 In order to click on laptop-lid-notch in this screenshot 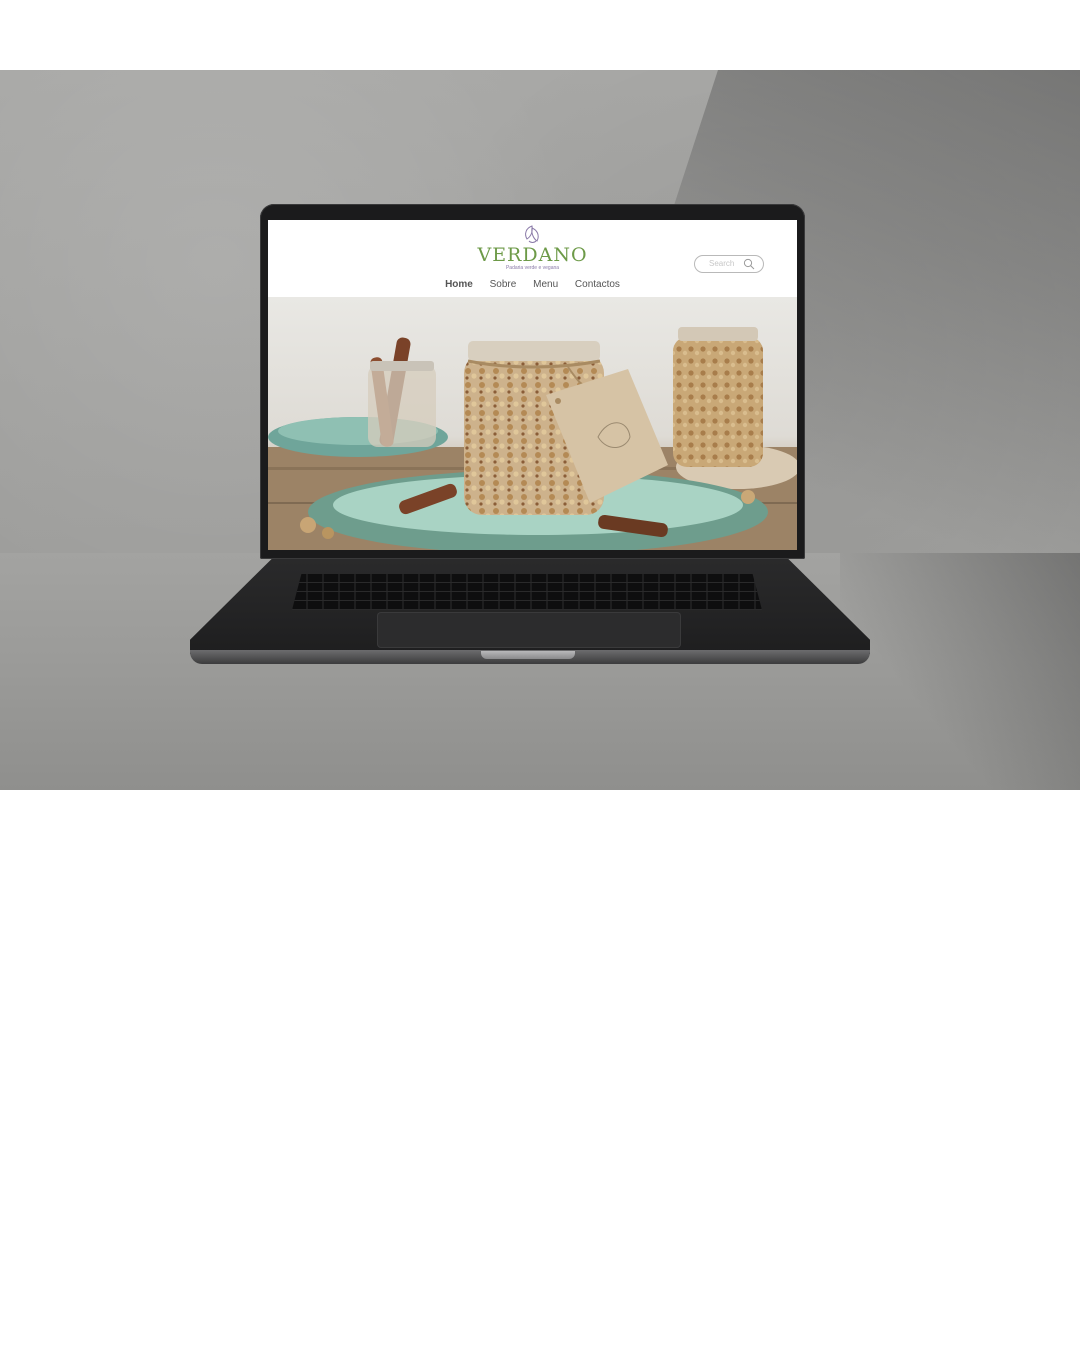, I will do `click(528, 655)`.